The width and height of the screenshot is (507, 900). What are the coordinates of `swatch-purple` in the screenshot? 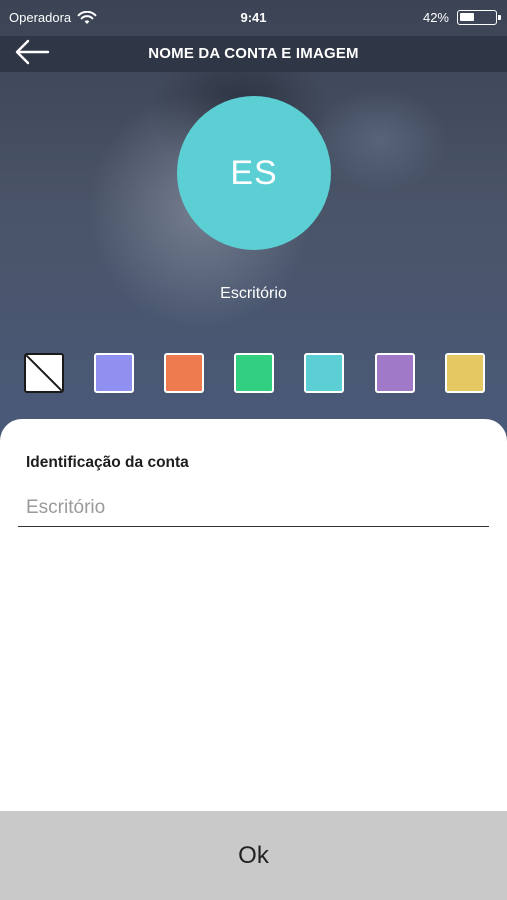 It's located at (395, 373).